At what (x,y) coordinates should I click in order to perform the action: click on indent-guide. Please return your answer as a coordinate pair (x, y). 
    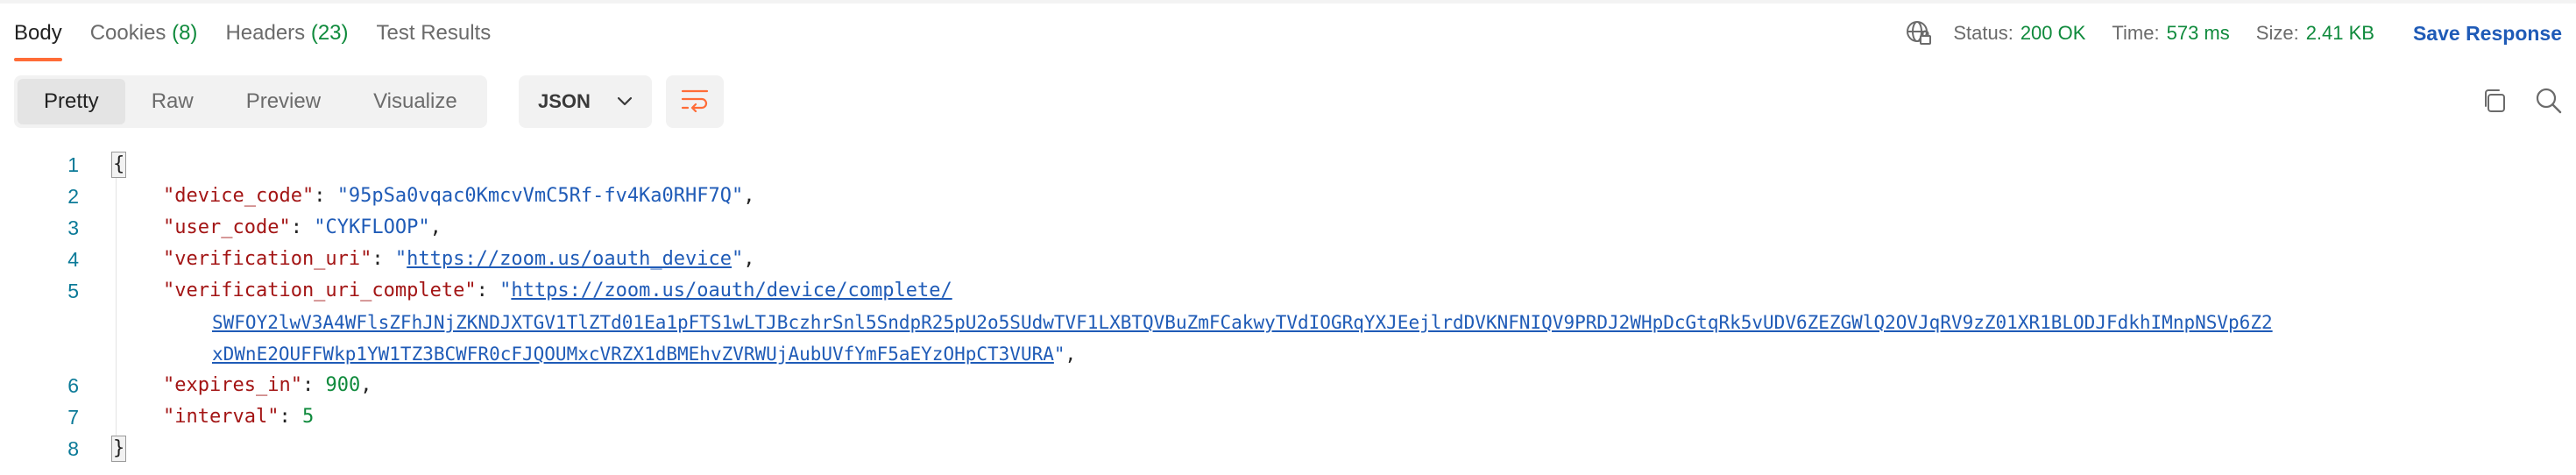
    Looking at the image, I should click on (116, 312).